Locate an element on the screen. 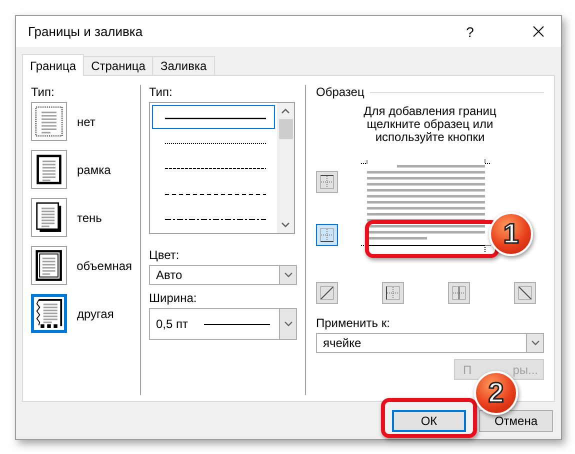 This screenshot has height=454, width=575. color-dropdown: Авто is located at coordinates (223, 275).